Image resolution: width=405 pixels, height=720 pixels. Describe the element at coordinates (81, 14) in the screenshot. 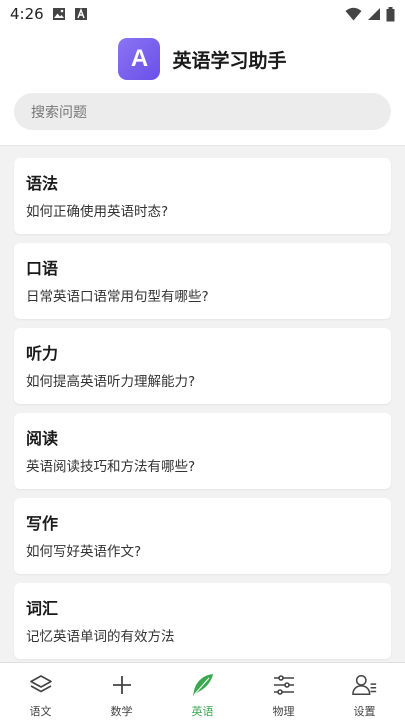

I see `app-notification-icon` at that location.